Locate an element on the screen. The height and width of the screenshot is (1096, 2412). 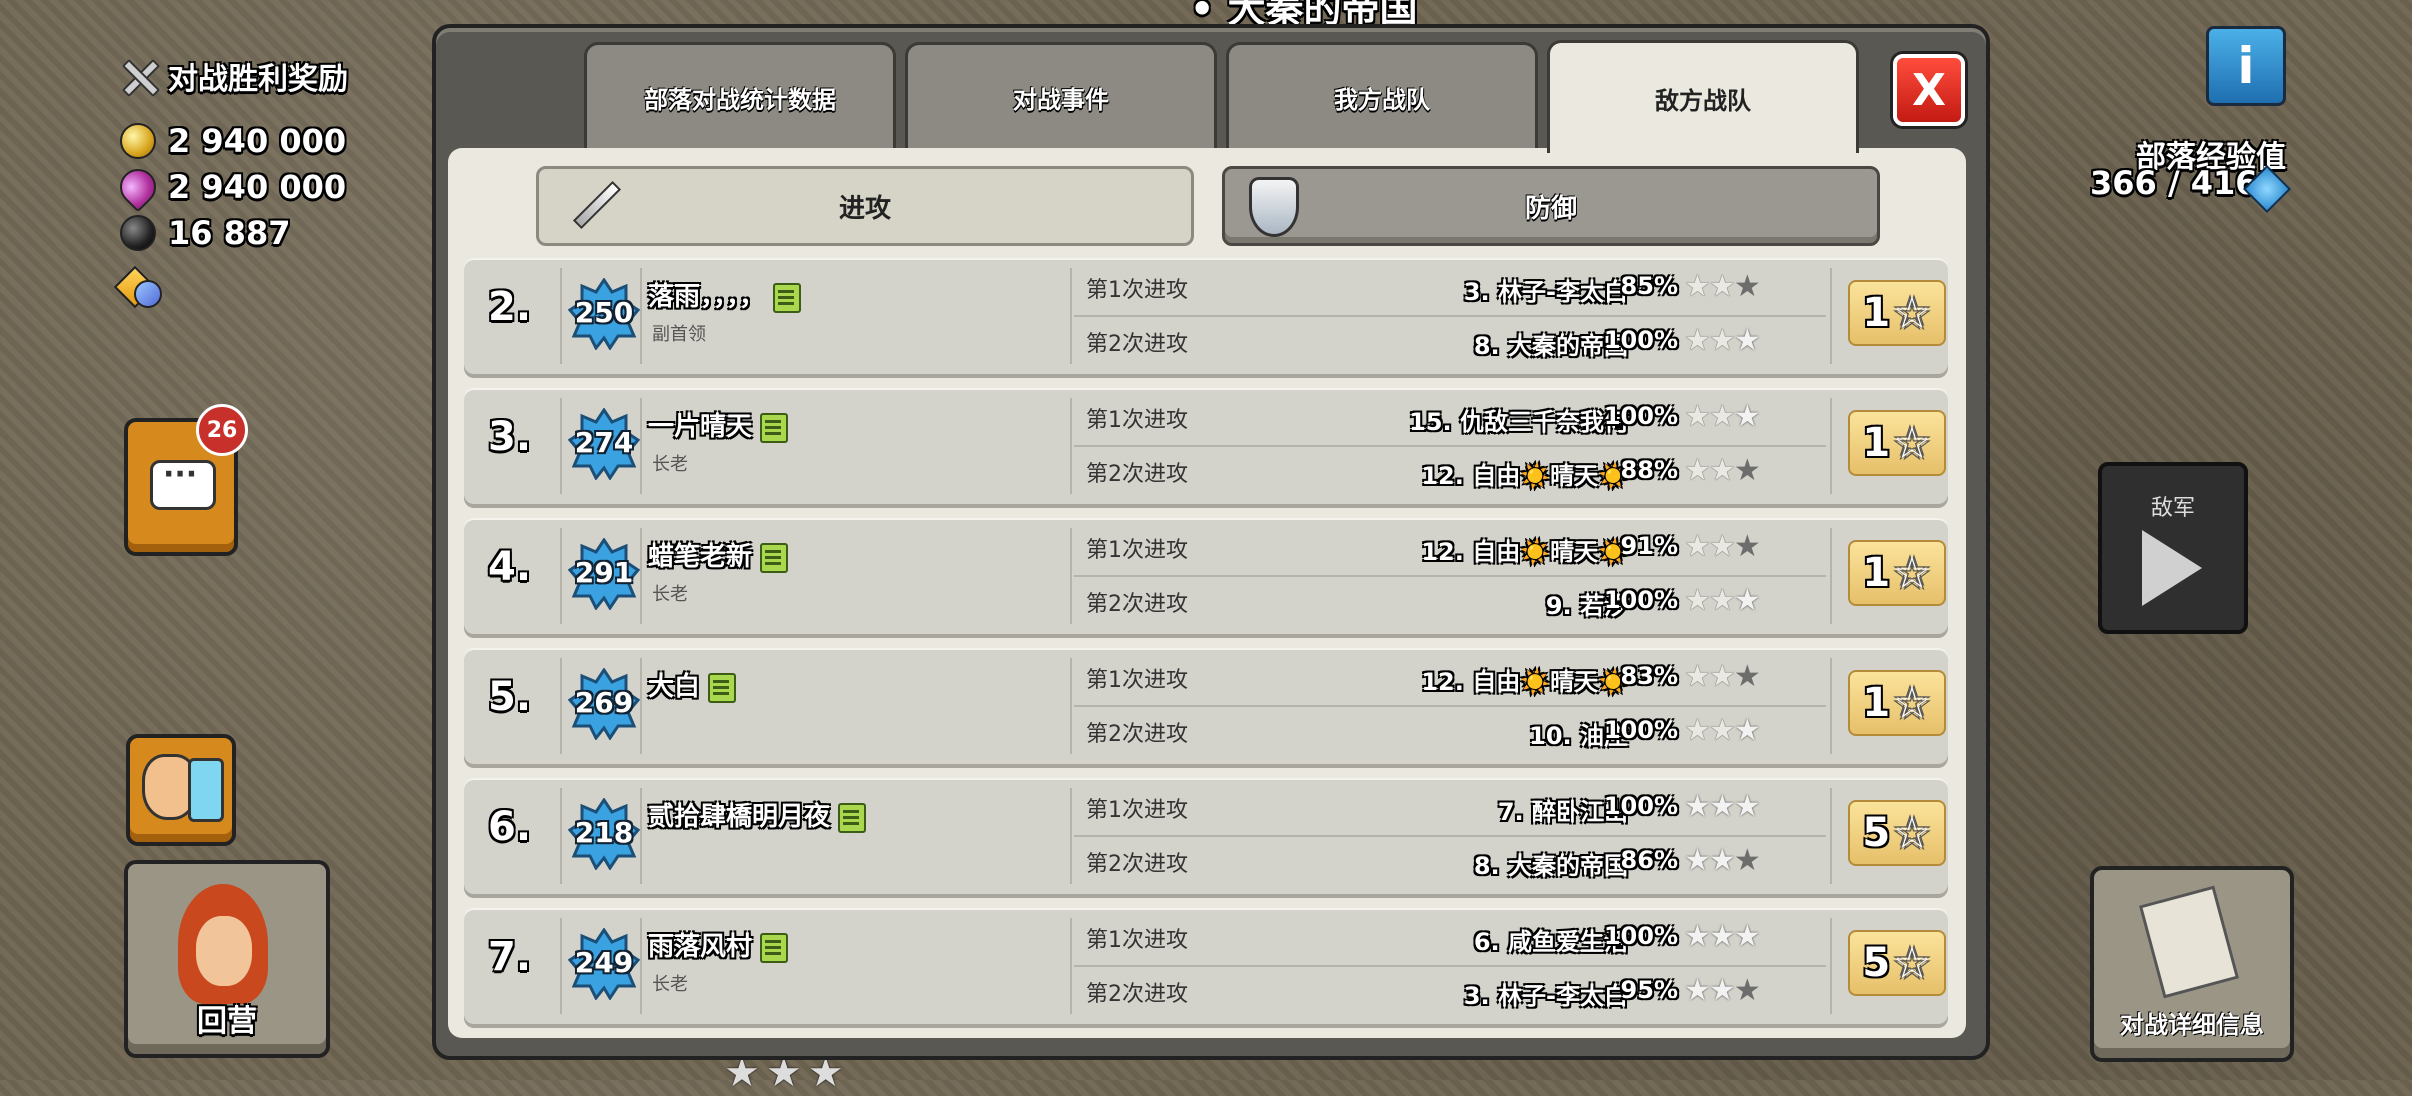
total-stars-value: 5 is located at coordinates (1876, 963).